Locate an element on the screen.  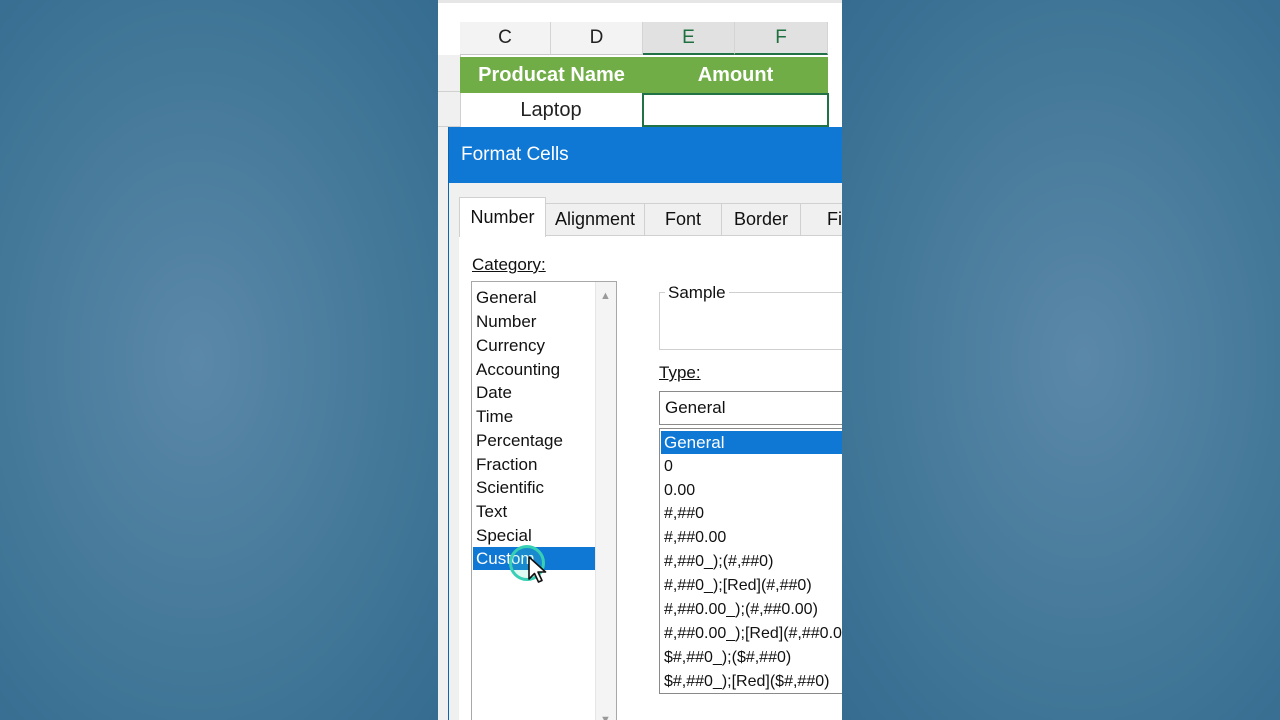
scroll-down-icon: ▼ is located at coordinates (605, 717).